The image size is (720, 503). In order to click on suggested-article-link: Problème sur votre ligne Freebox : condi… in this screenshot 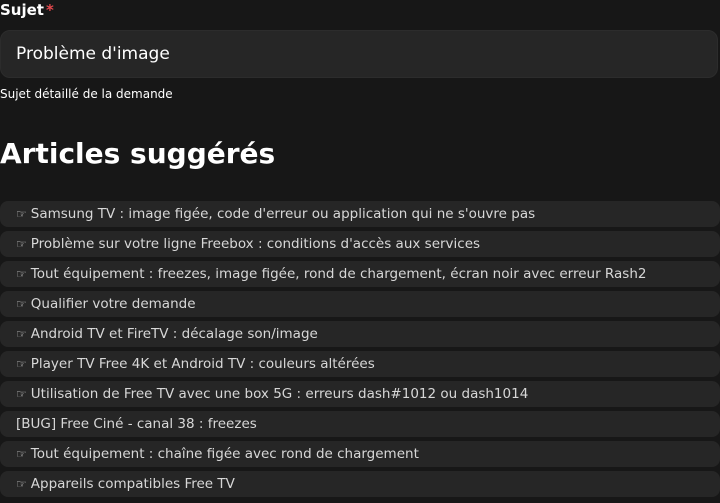, I will do `click(255, 244)`.